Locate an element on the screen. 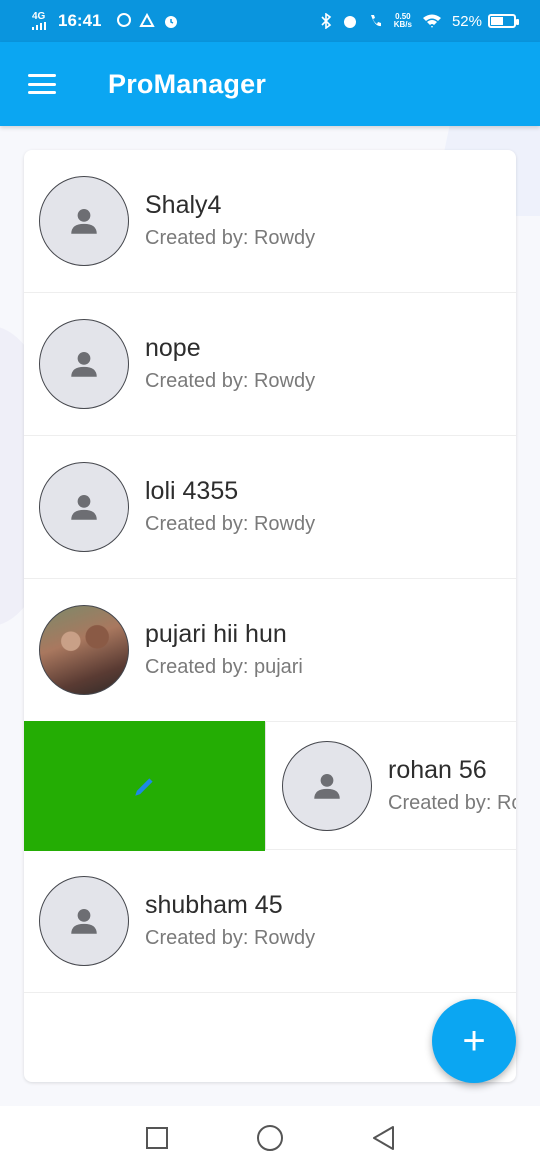 The image size is (540, 1170). add-project-button: + is located at coordinates (474, 1041).